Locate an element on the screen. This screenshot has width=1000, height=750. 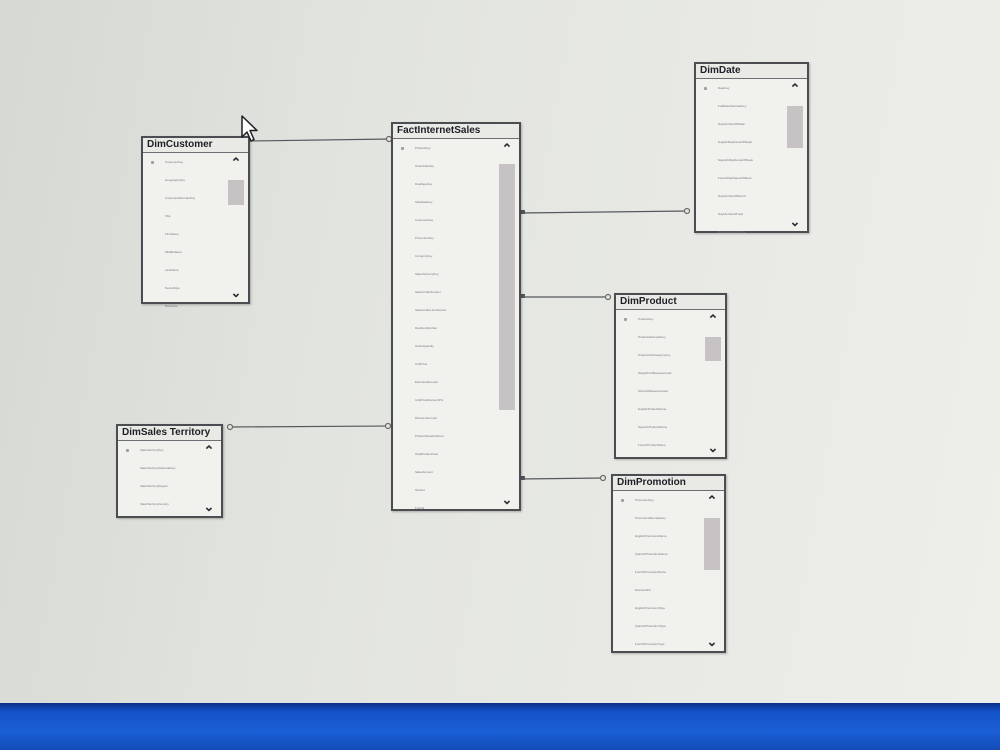
column-row: DiscountAmount is located at coordinates (444, 418).